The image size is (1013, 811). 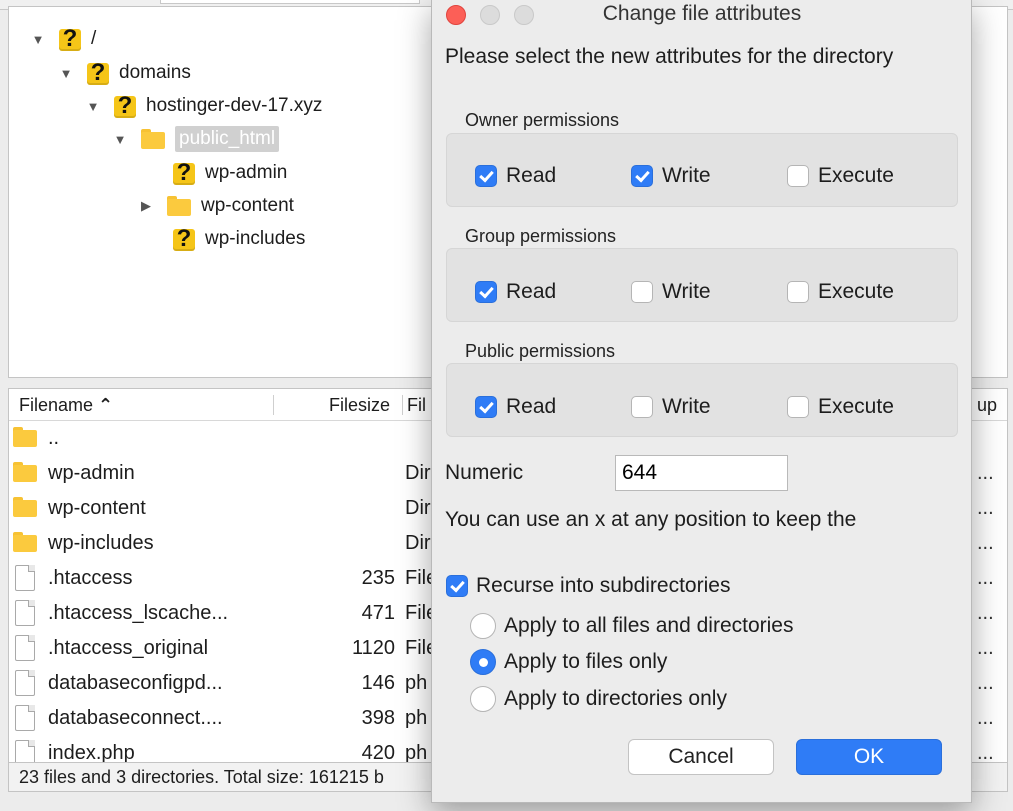 I want to click on tree-node-wp-content: ▶ wp-content, so click(x=216, y=206).